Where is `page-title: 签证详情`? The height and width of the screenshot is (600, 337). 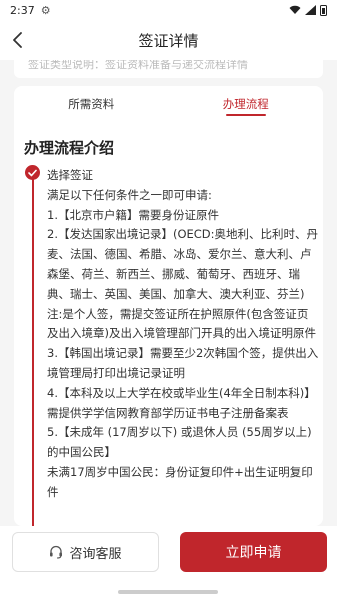 page-title: 签证详情 is located at coordinates (168, 40).